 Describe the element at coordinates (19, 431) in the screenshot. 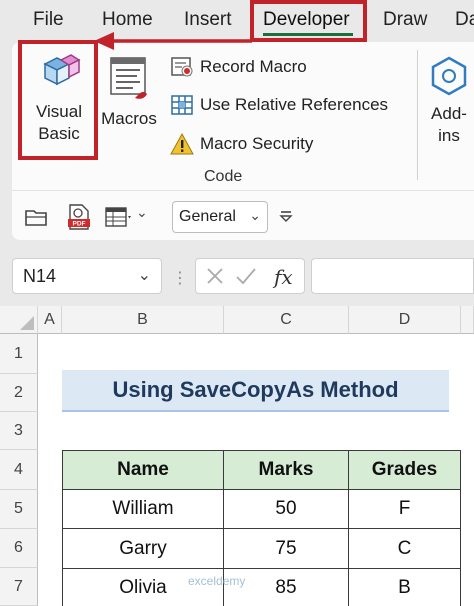

I see `row-header-3: 3` at that location.